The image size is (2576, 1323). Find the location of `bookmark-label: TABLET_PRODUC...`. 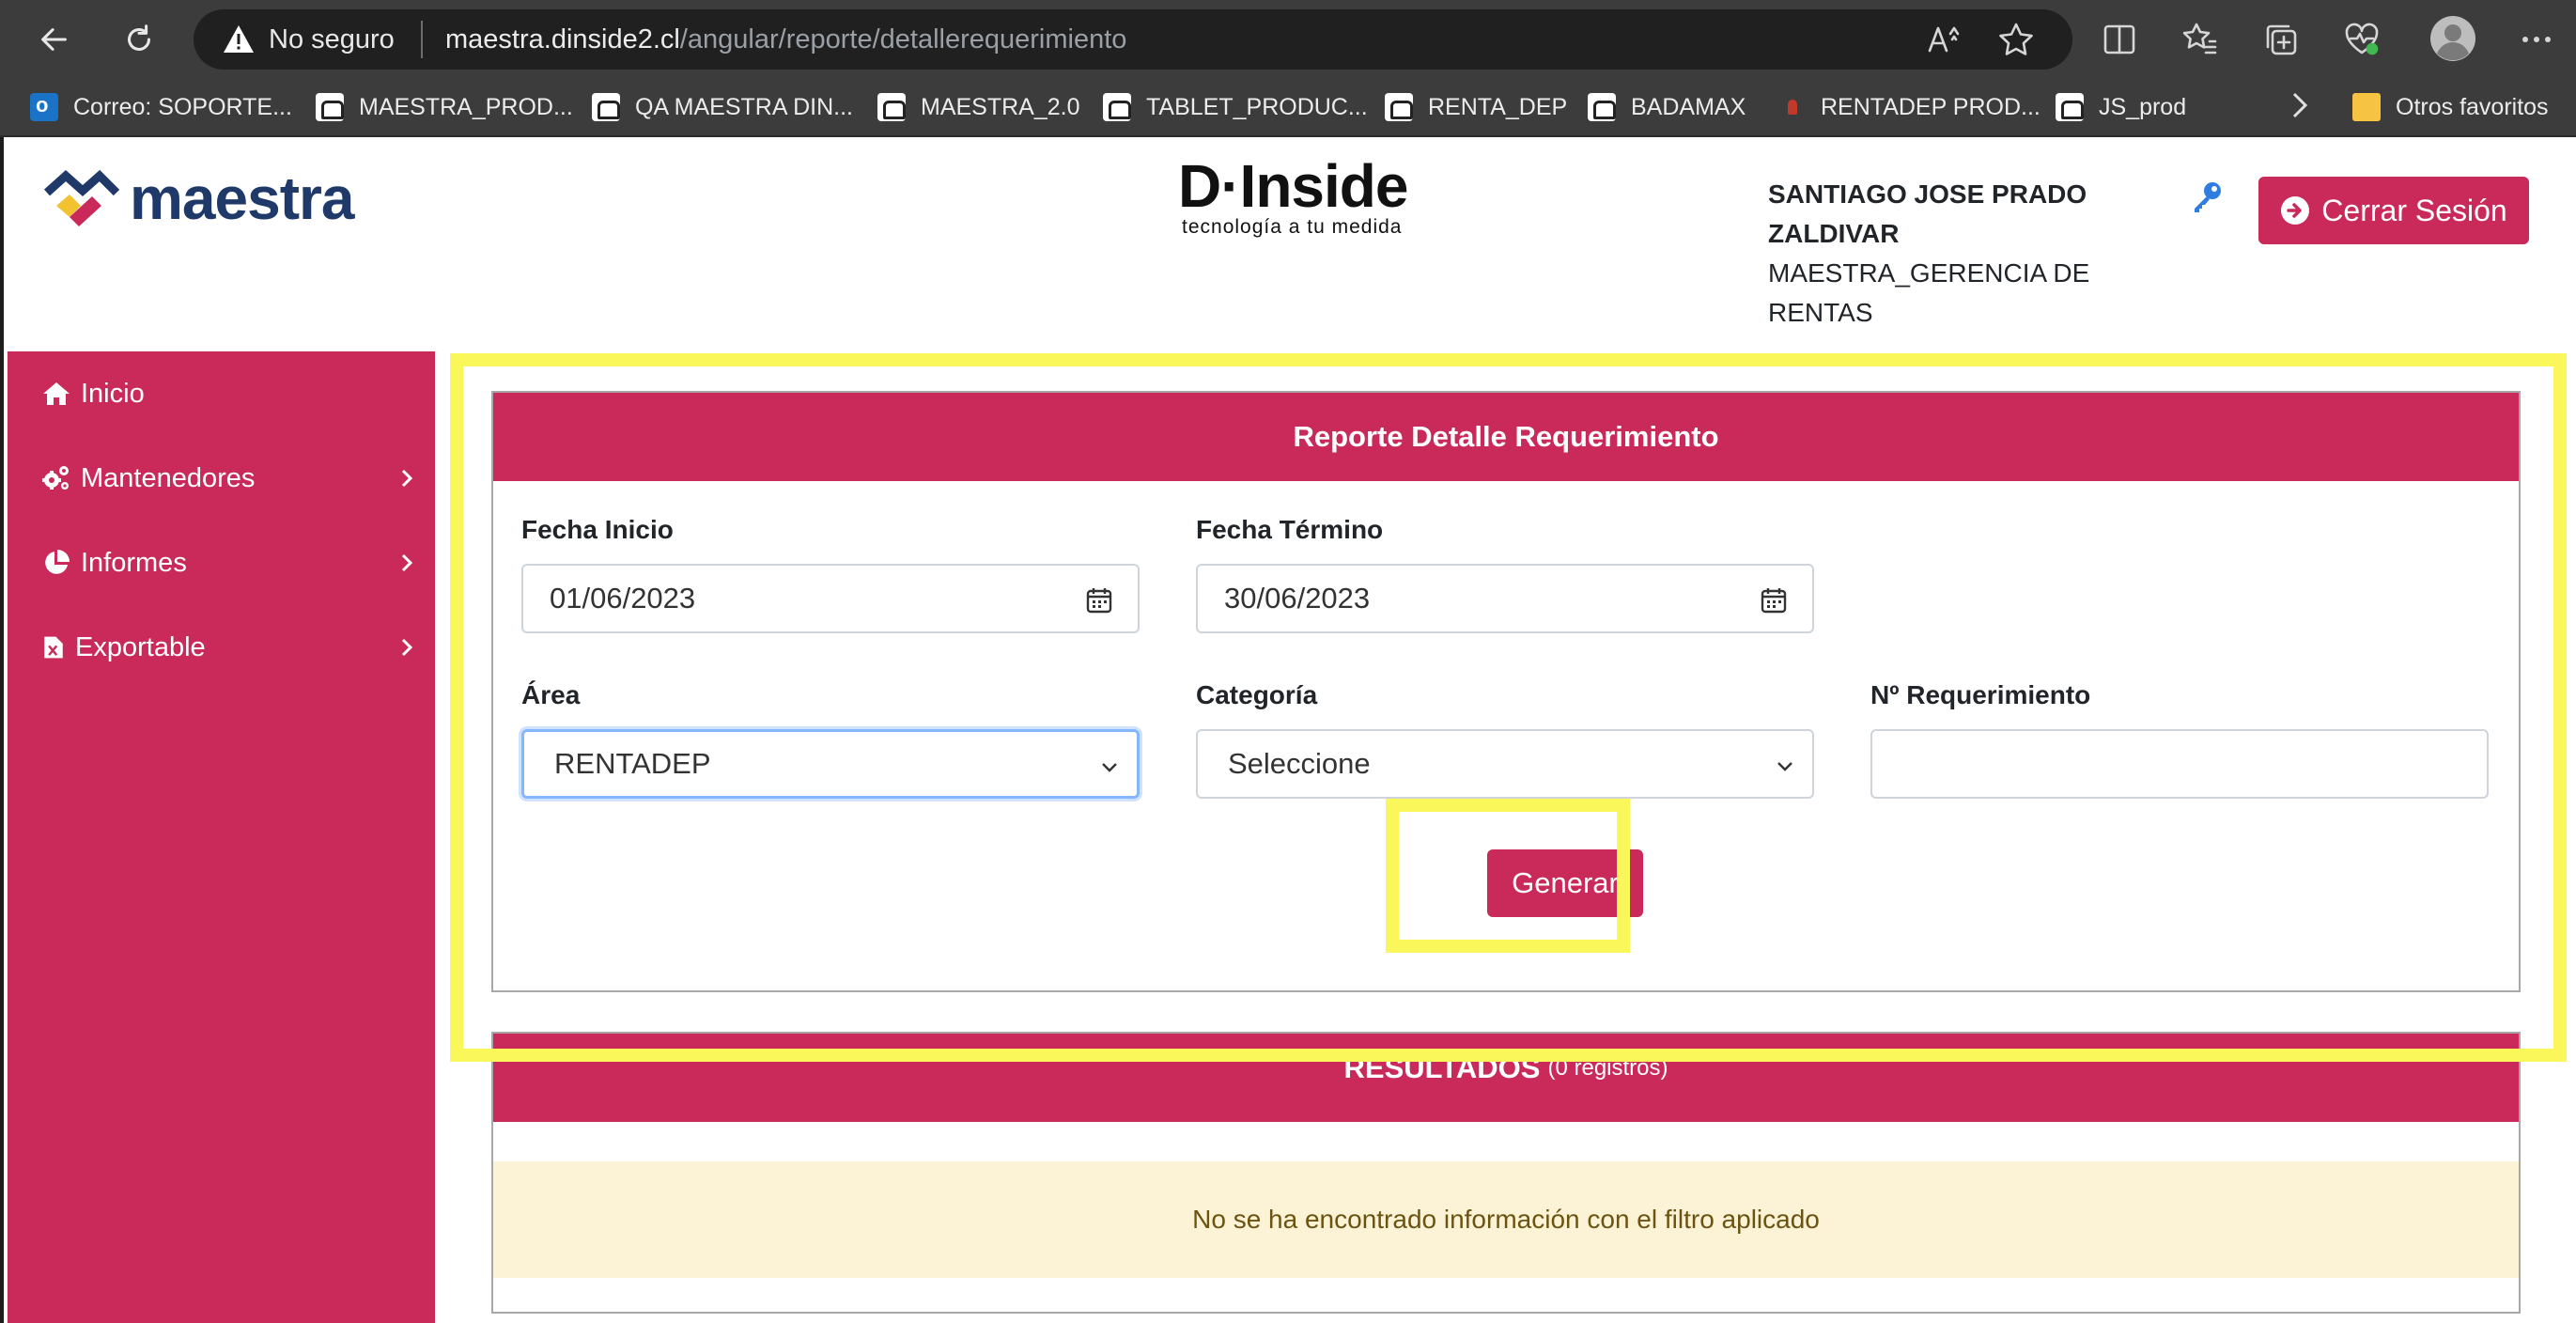

bookmark-label: TABLET_PRODUC... is located at coordinates (1257, 106).